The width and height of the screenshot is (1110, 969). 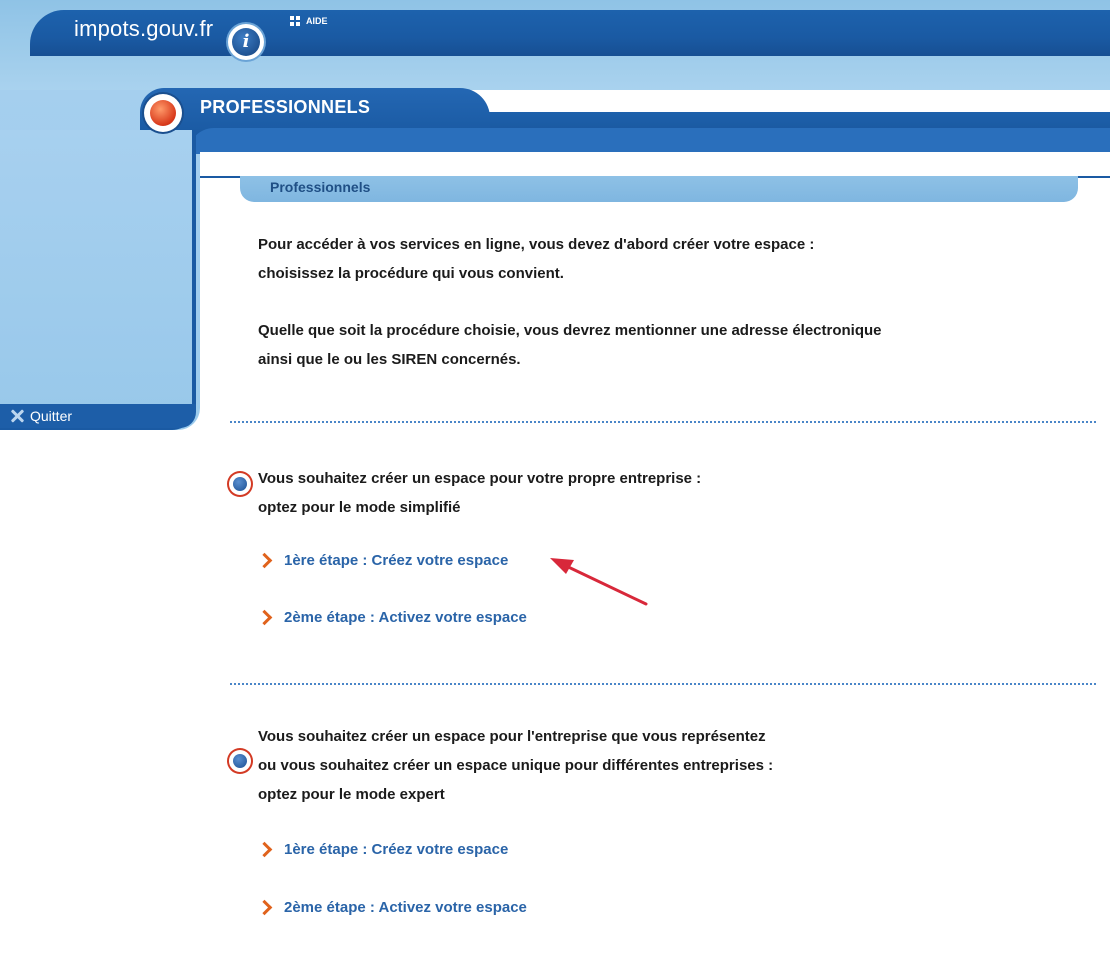 What do you see at coordinates (285, 107) in the screenshot?
I see `section-title: PROFESSIONNELS` at bounding box center [285, 107].